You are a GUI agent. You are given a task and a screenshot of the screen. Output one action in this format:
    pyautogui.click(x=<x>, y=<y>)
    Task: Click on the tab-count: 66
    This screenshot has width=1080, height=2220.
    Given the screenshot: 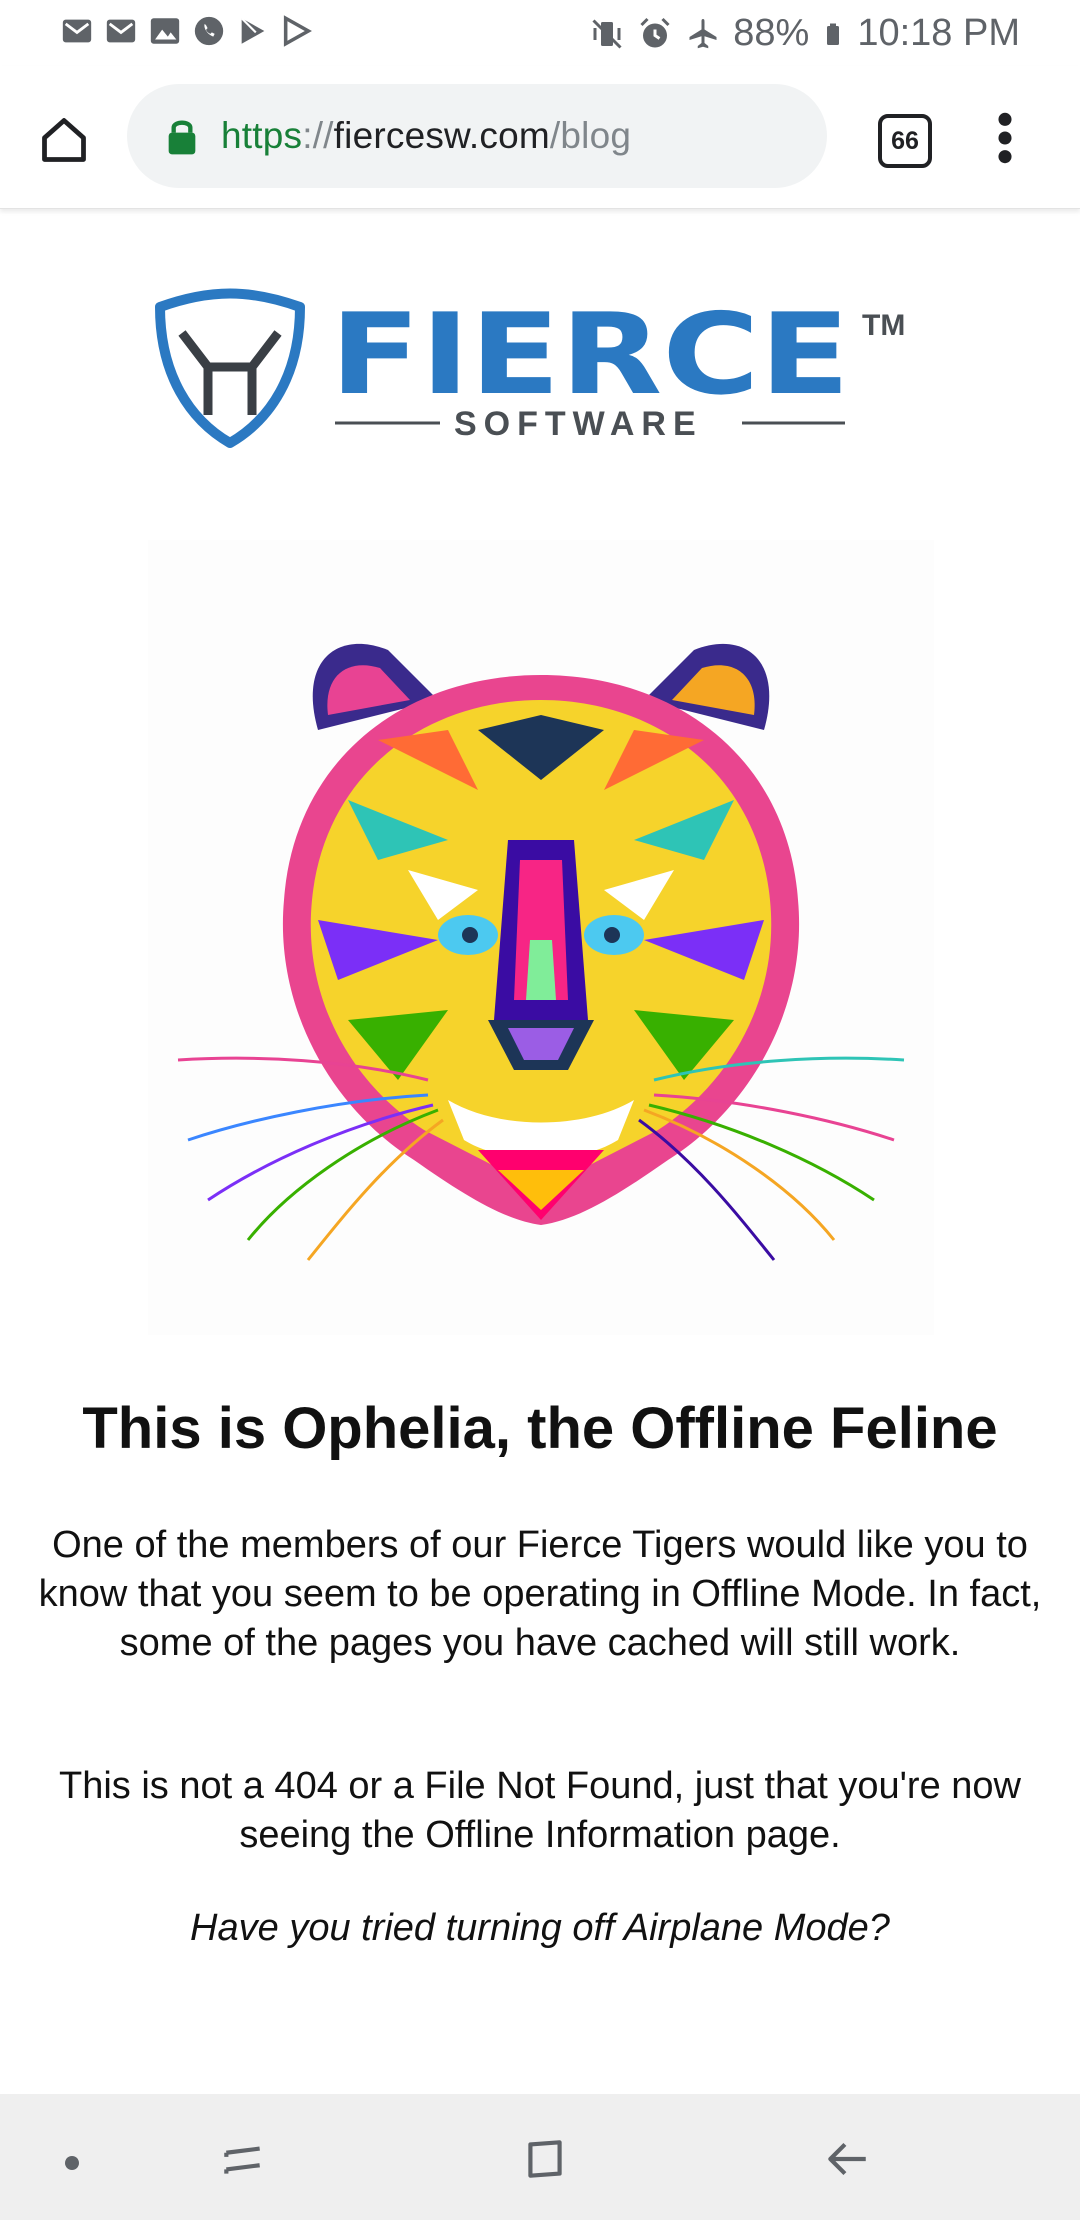 What is the action you would take?
    pyautogui.click(x=905, y=140)
    